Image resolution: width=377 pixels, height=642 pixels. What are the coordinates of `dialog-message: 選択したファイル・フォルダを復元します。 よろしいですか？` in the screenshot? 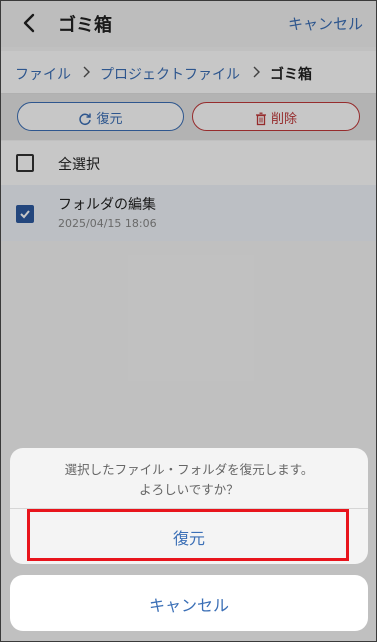 It's located at (189, 480).